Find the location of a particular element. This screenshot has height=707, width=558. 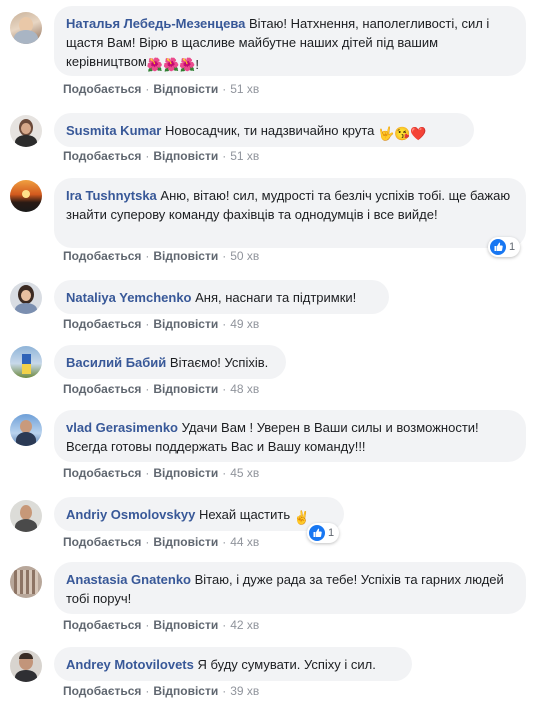

comment-author: Василий Бабий is located at coordinates (116, 362).